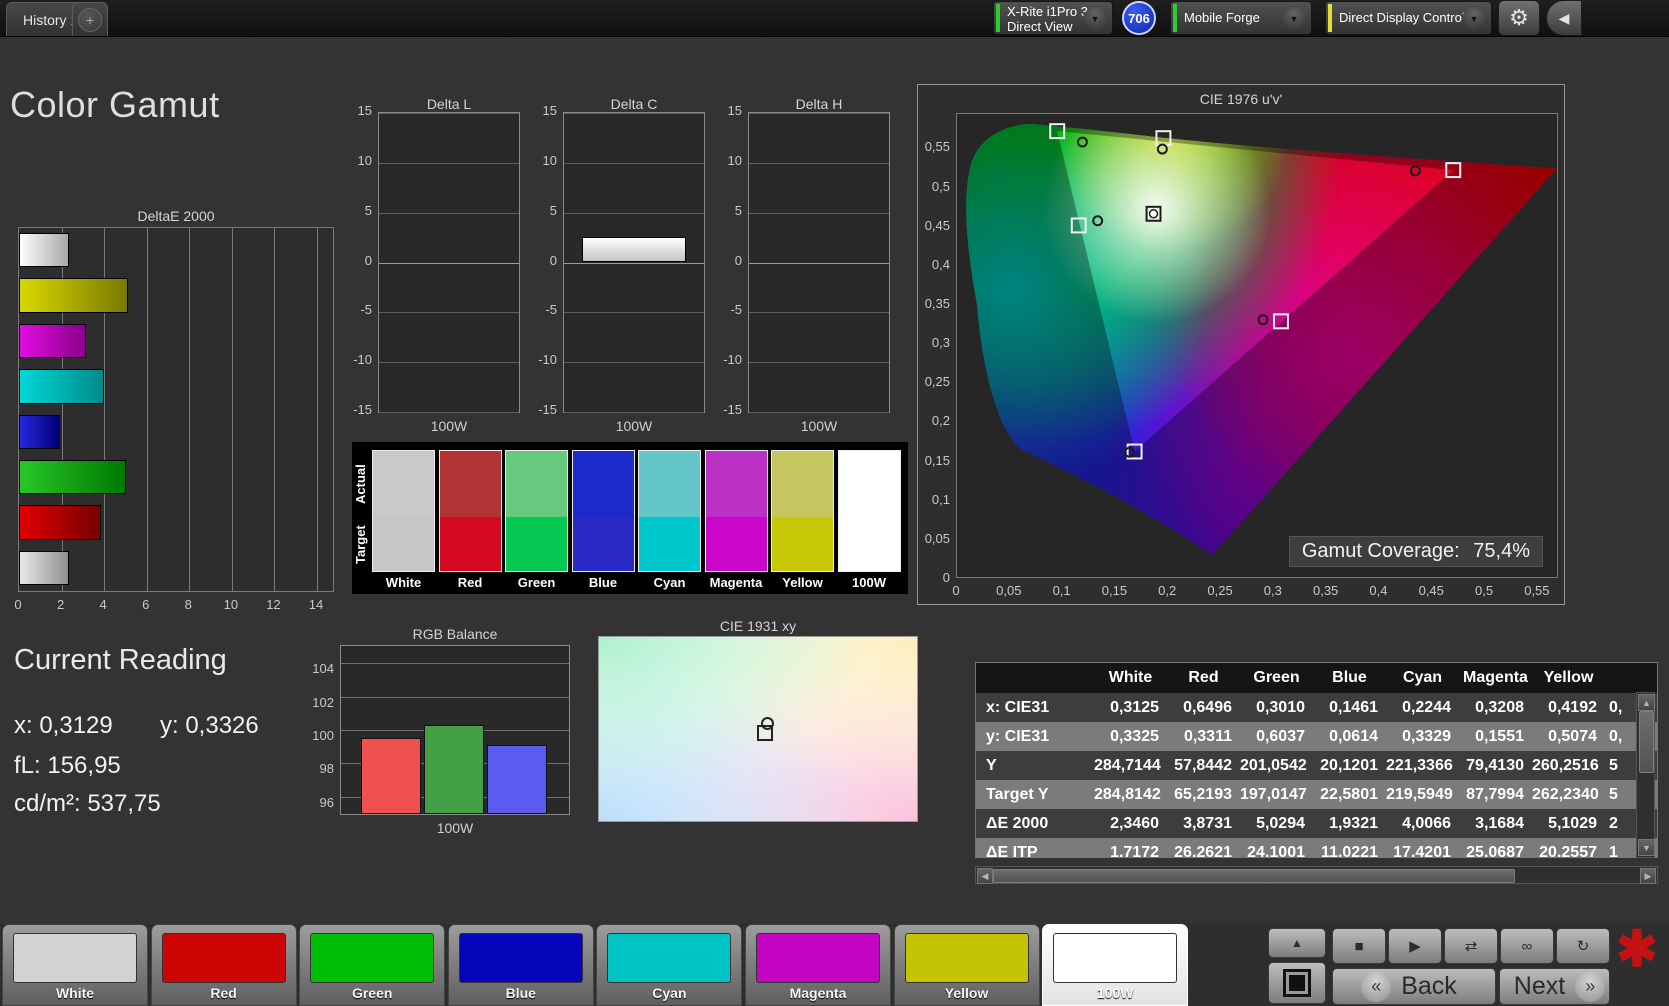  What do you see at coordinates (1554, 986) in the screenshot?
I see `next-button: Next »` at bounding box center [1554, 986].